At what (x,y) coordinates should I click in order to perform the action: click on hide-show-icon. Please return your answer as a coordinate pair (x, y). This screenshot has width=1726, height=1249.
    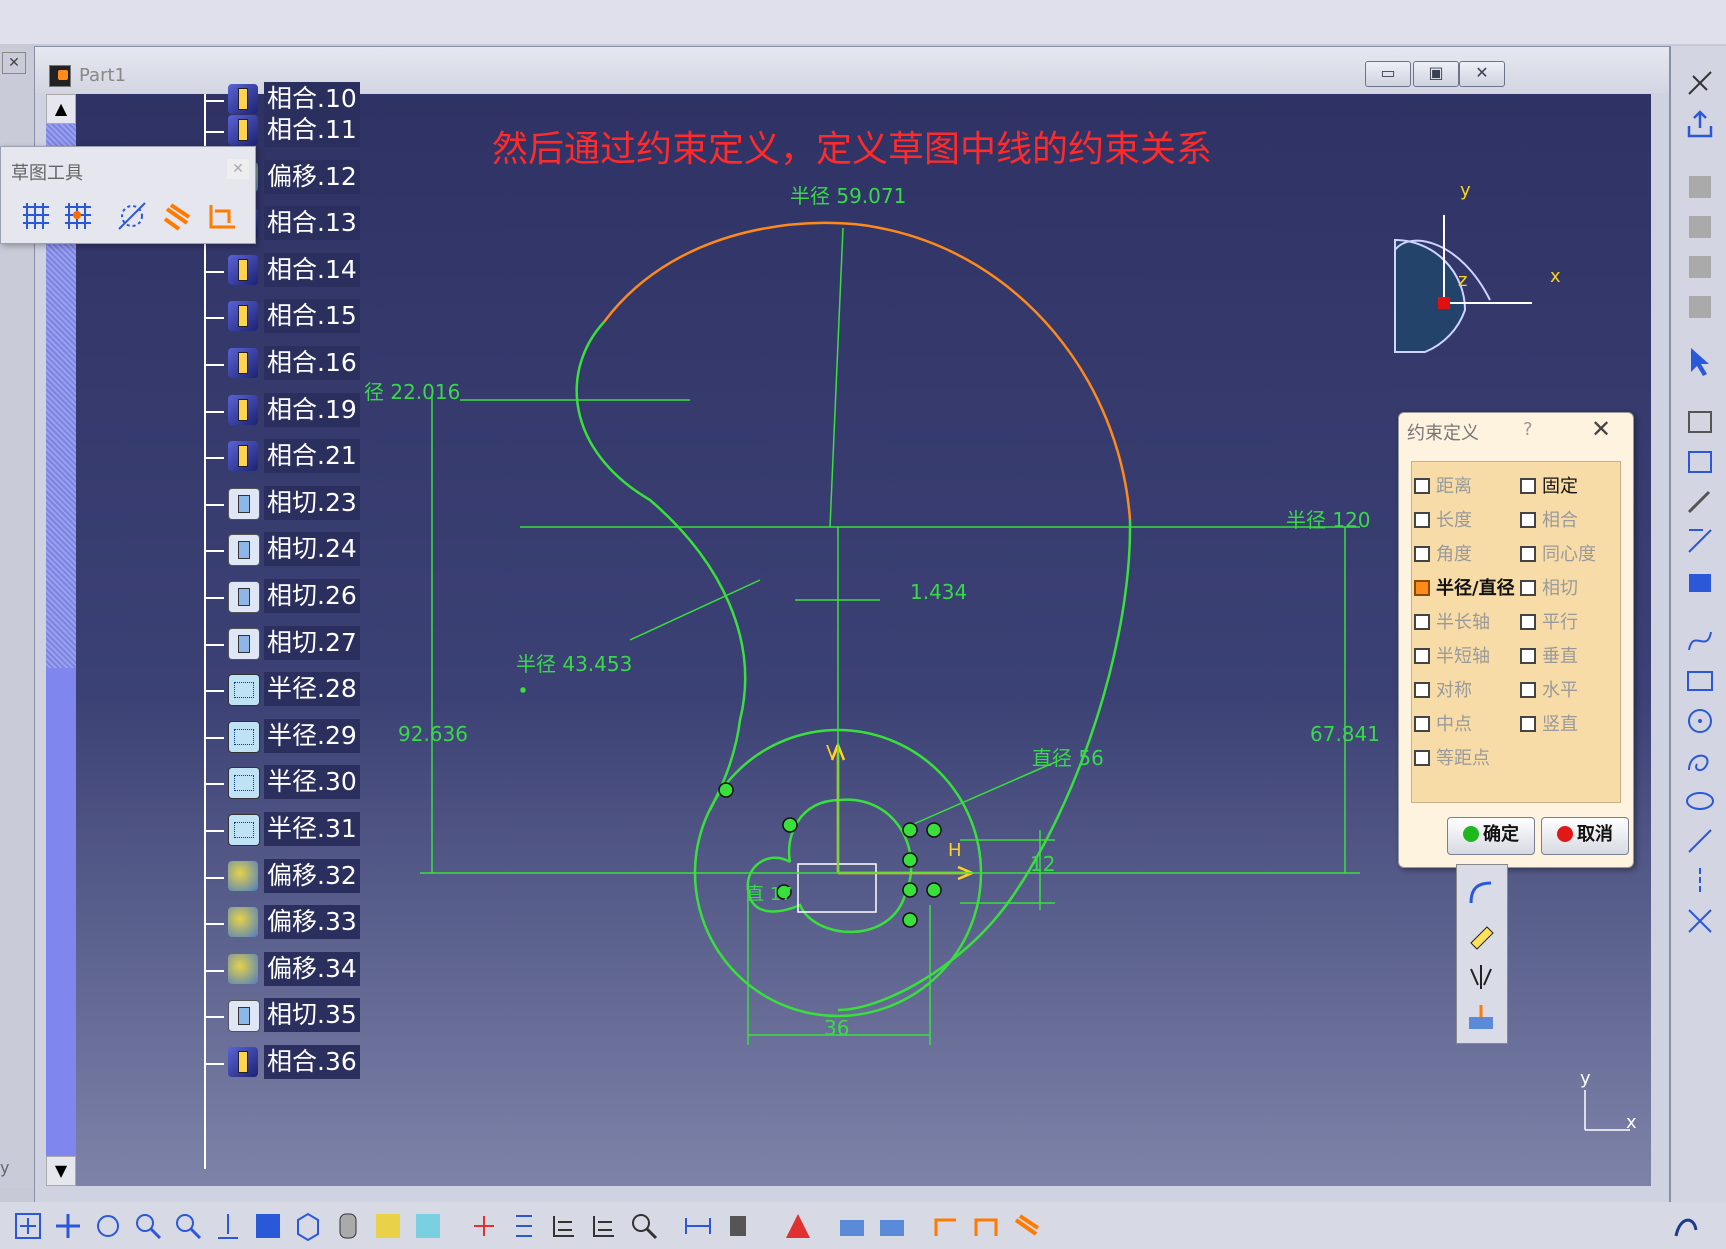
    Looking at the image, I should click on (388, 1226).